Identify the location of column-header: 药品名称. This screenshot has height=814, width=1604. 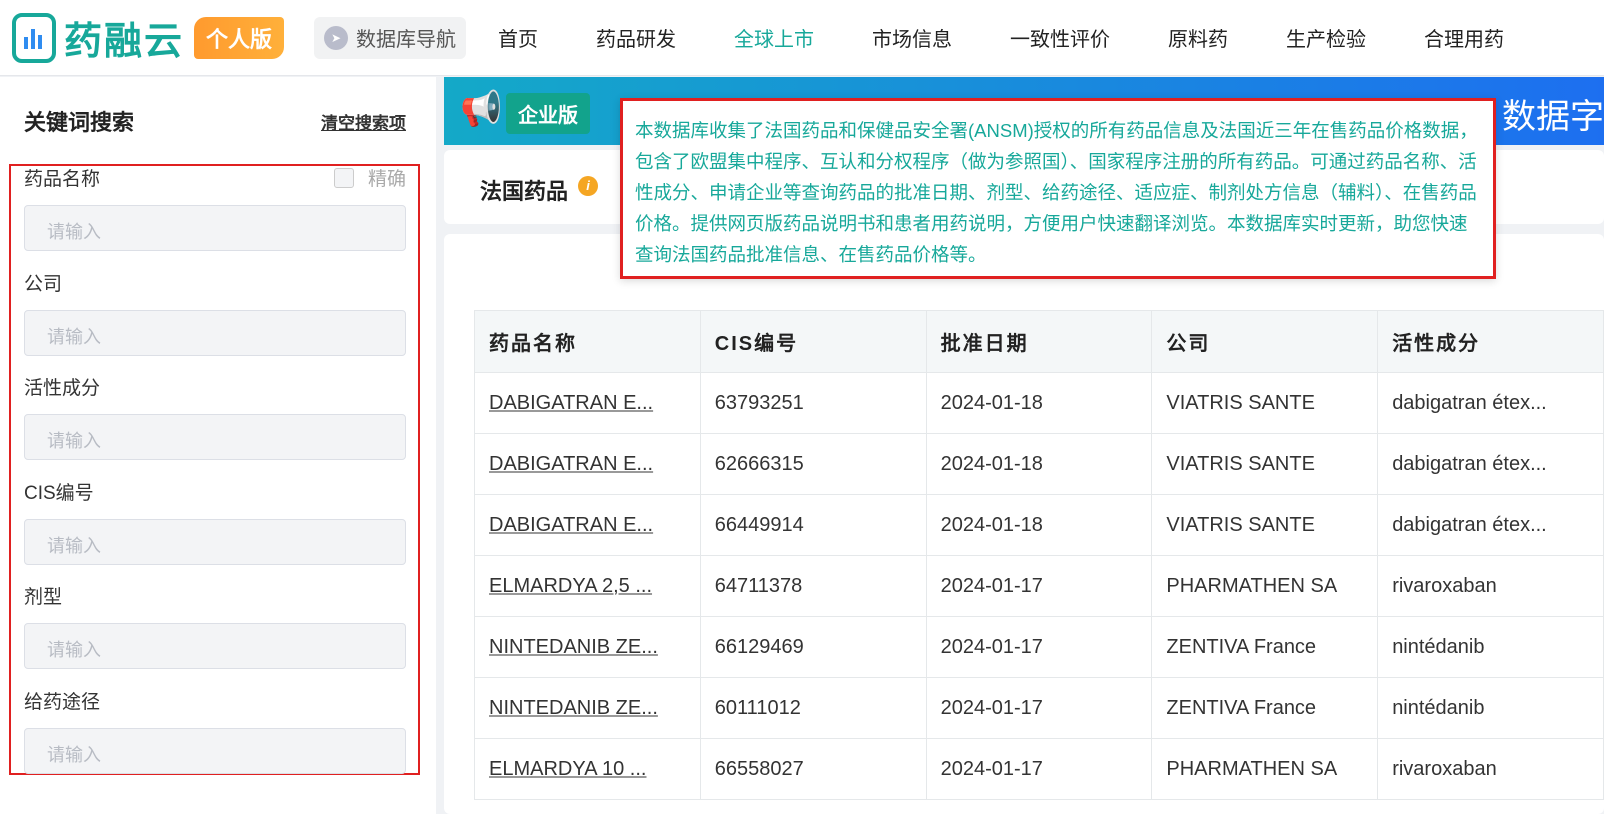
(587, 341).